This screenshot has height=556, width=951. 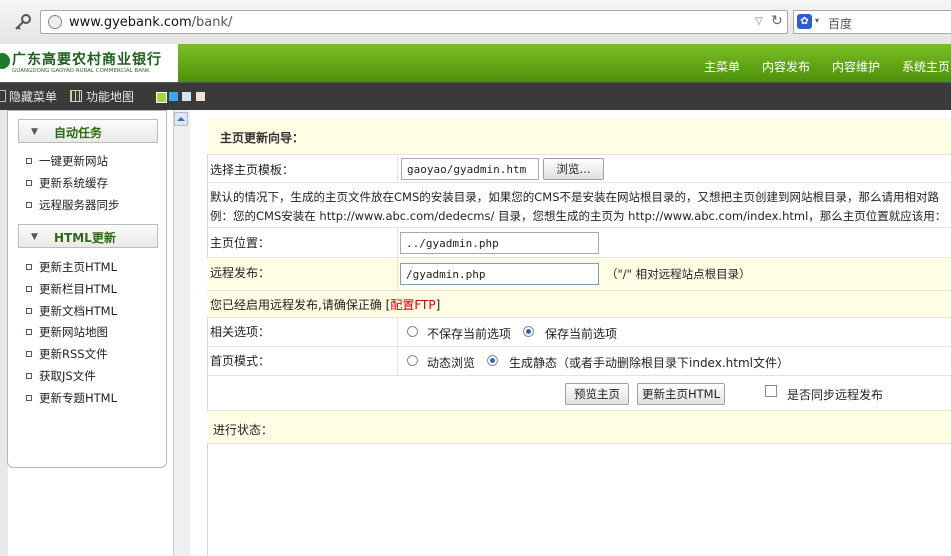 What do you see at coordinates (528, 331) in the screenshot?
I see `save-radio` at bounding box center [528, 331].